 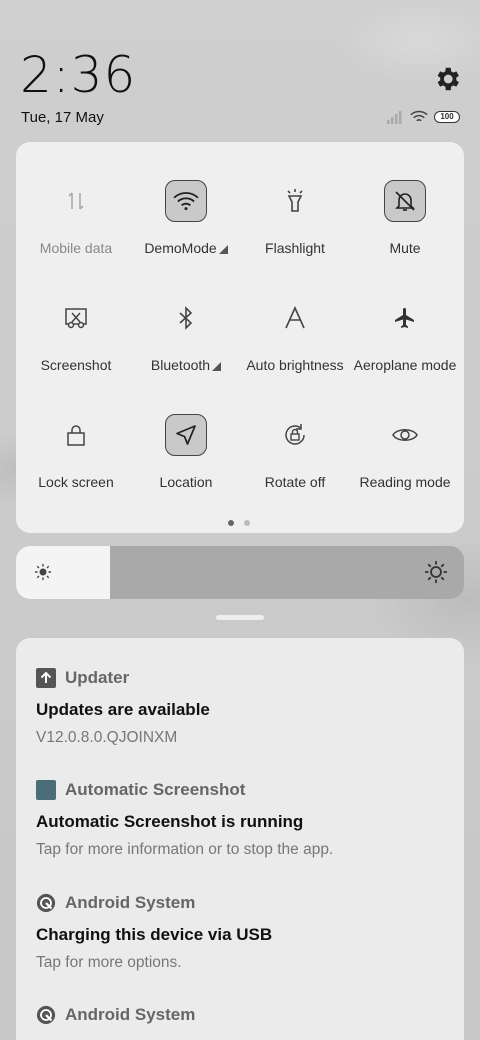 What do you see at coordinates (76, 248) in the screenshot?
I see `tile-label: Mobile data` at bounding box center [76, 248].